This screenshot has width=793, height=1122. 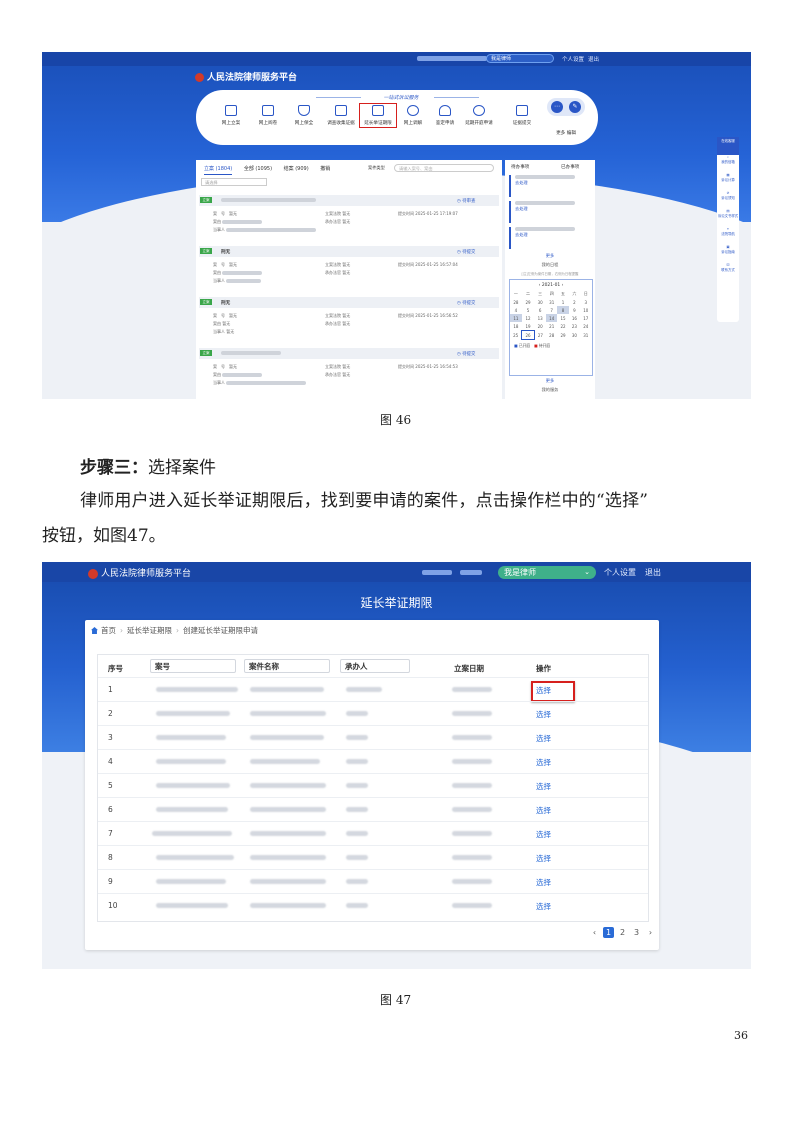 I want to click on rail-item: ⊘ 诉讼须知, so click(x=728, y=200).